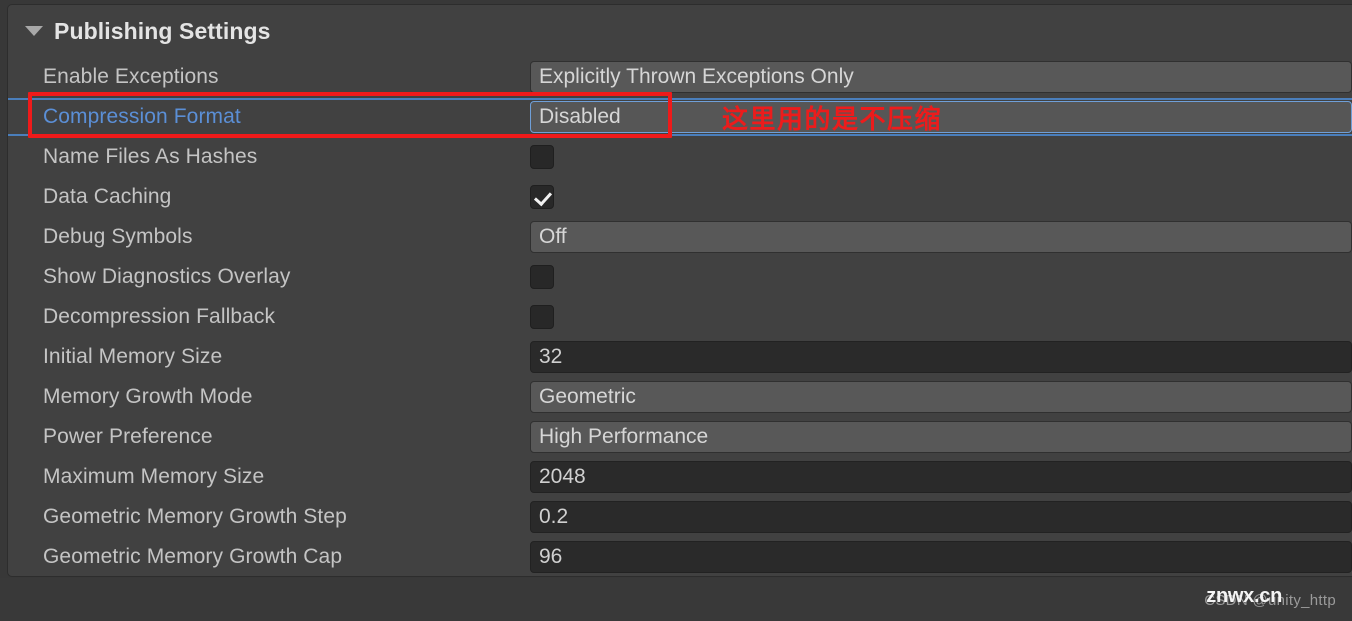  Describe the element at coordinates (118, 236) in the screenshot. I see `row-label-debug-symbols: Debug Symbols` at that location.